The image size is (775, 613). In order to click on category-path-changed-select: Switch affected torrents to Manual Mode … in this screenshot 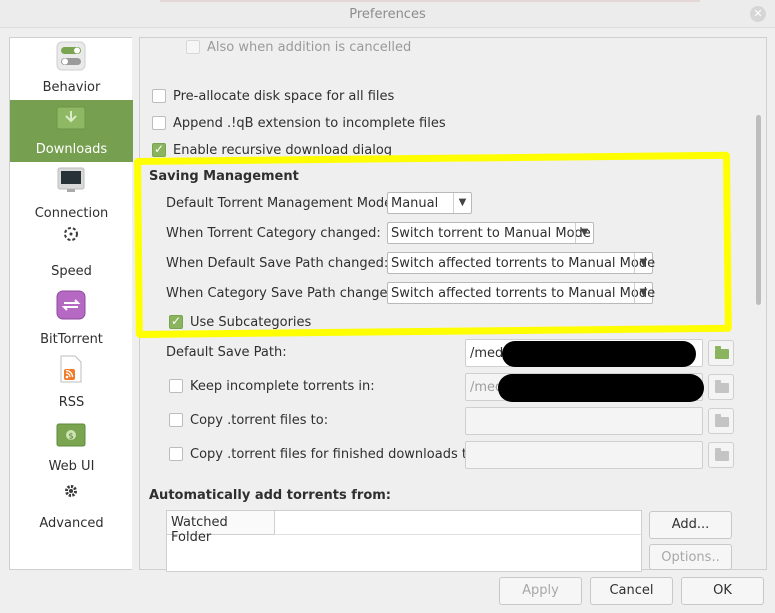, I will do `click(521, 293)`.